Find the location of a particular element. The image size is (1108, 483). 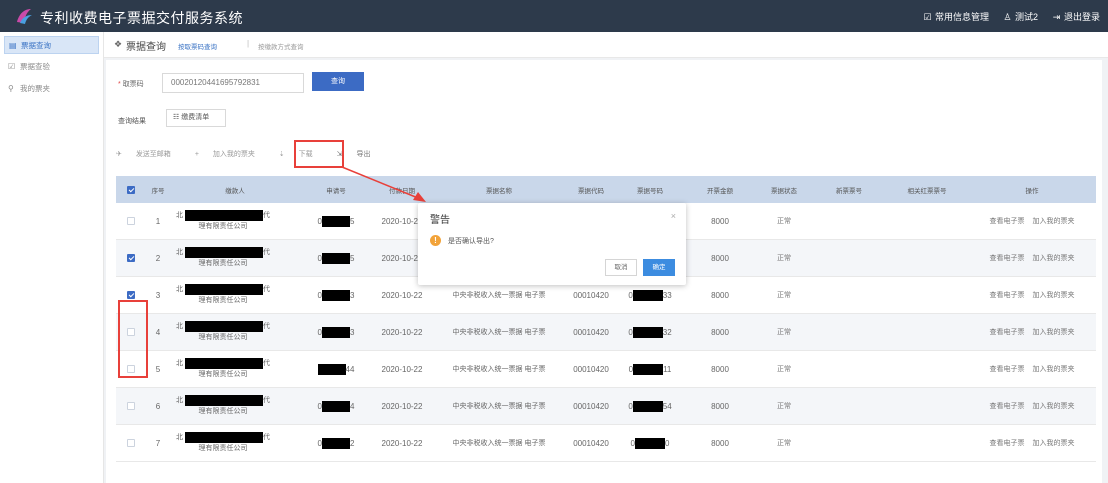

select-all-checkbox is located at coordinates (131, 189).